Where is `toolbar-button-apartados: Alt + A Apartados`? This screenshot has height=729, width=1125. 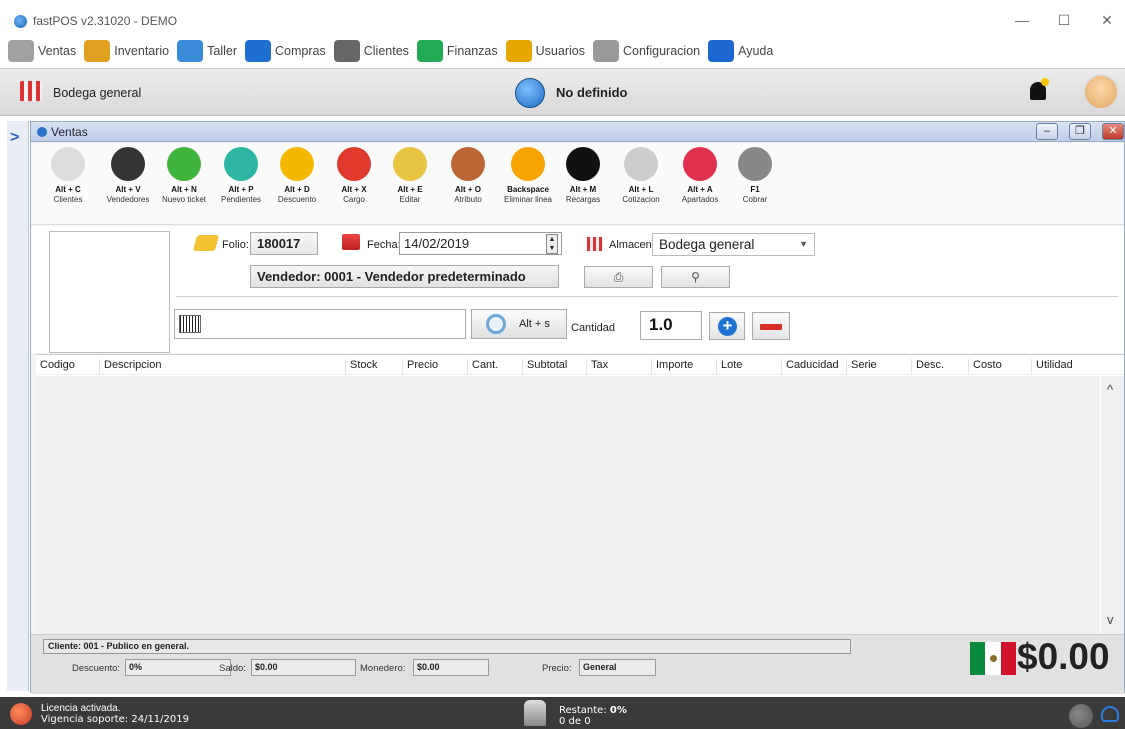 toolbar-button-apartados: Alt + A Apartados is located at coordinates (700, 176).